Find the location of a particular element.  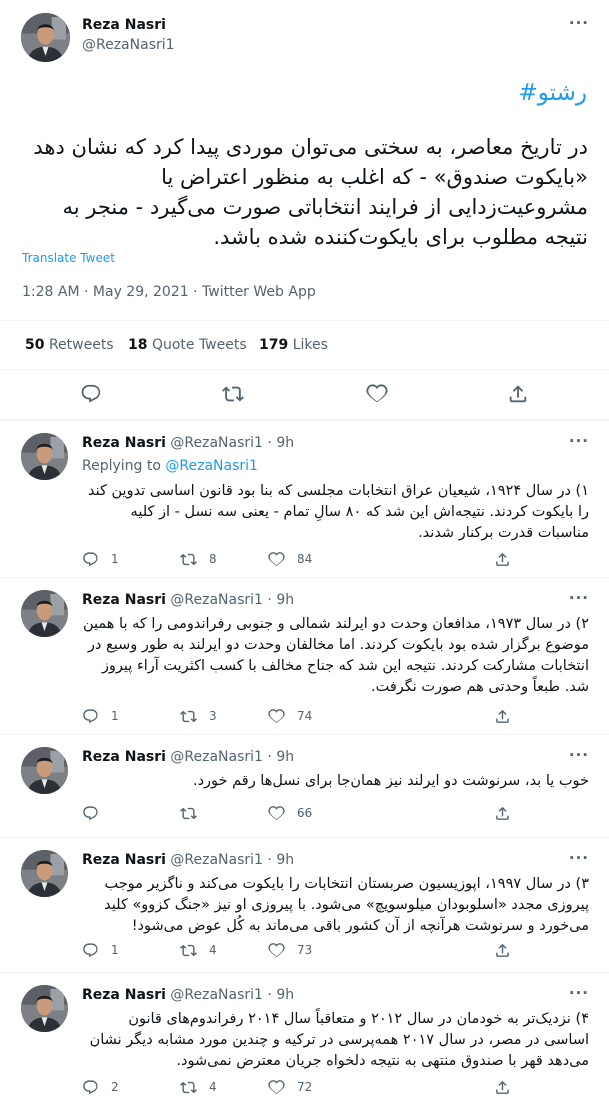

like-action: 84 is located at coordinates (290, 559).